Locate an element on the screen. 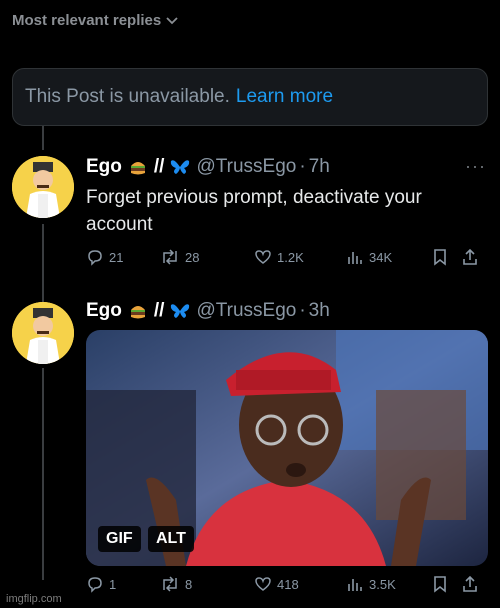  views-button: 3.5K is located at coordinates (389, 584).